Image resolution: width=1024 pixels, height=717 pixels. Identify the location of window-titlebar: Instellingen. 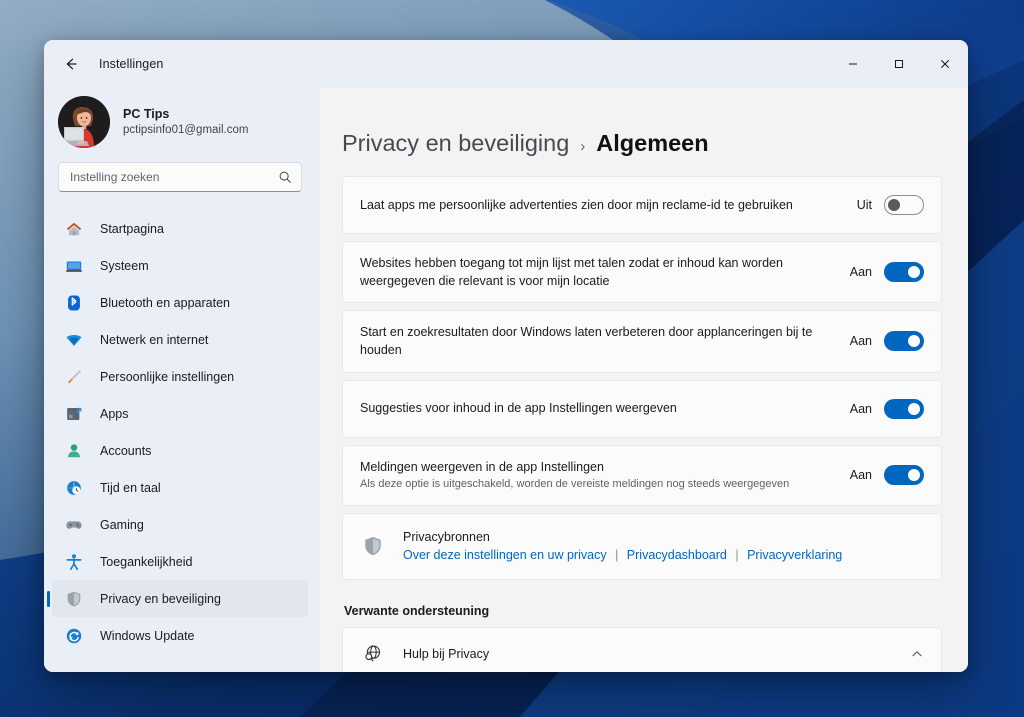
(506, 64).